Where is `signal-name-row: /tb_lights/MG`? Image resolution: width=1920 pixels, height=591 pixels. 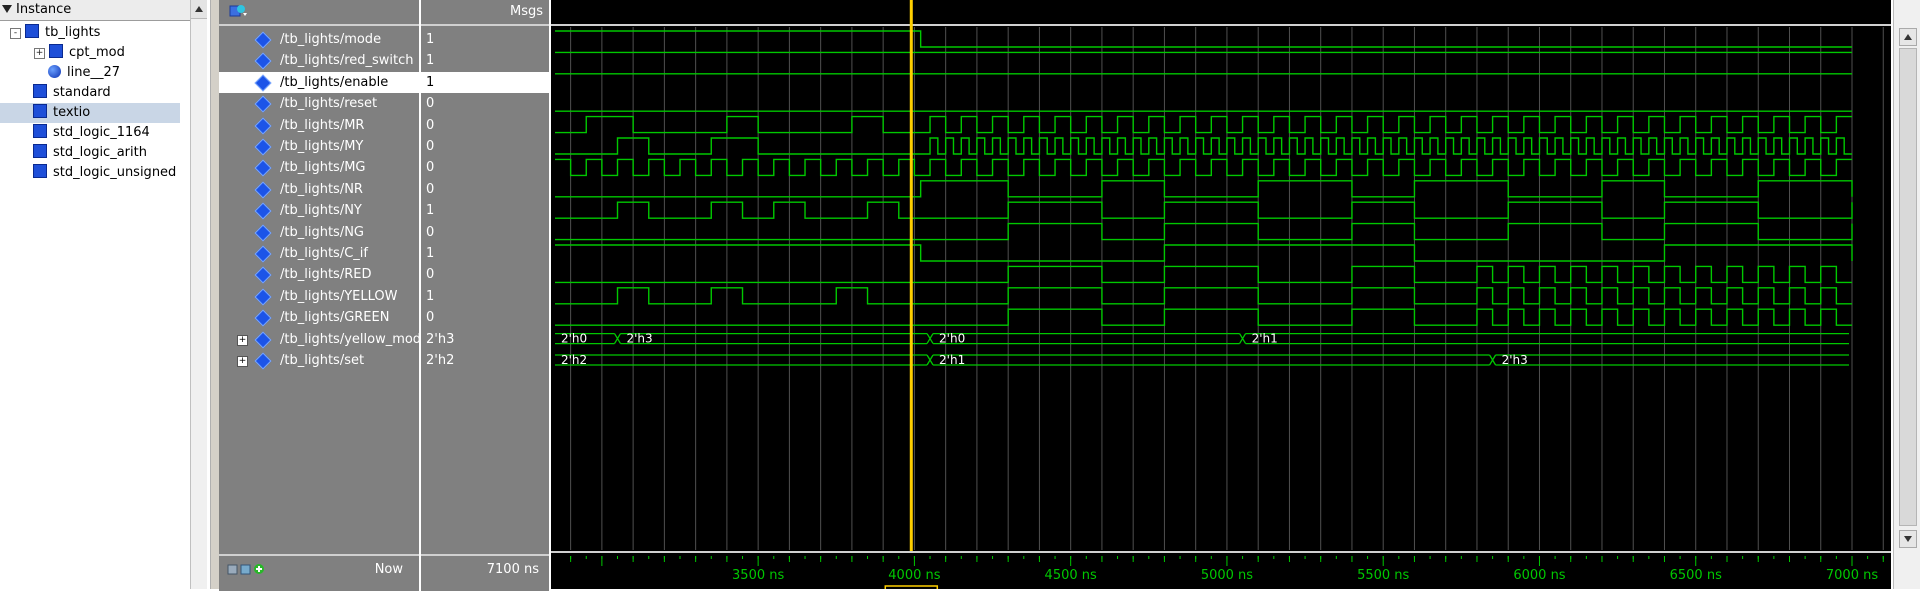 signal-name-row: /tb_lights/MG is located at coordinates (319, 167).